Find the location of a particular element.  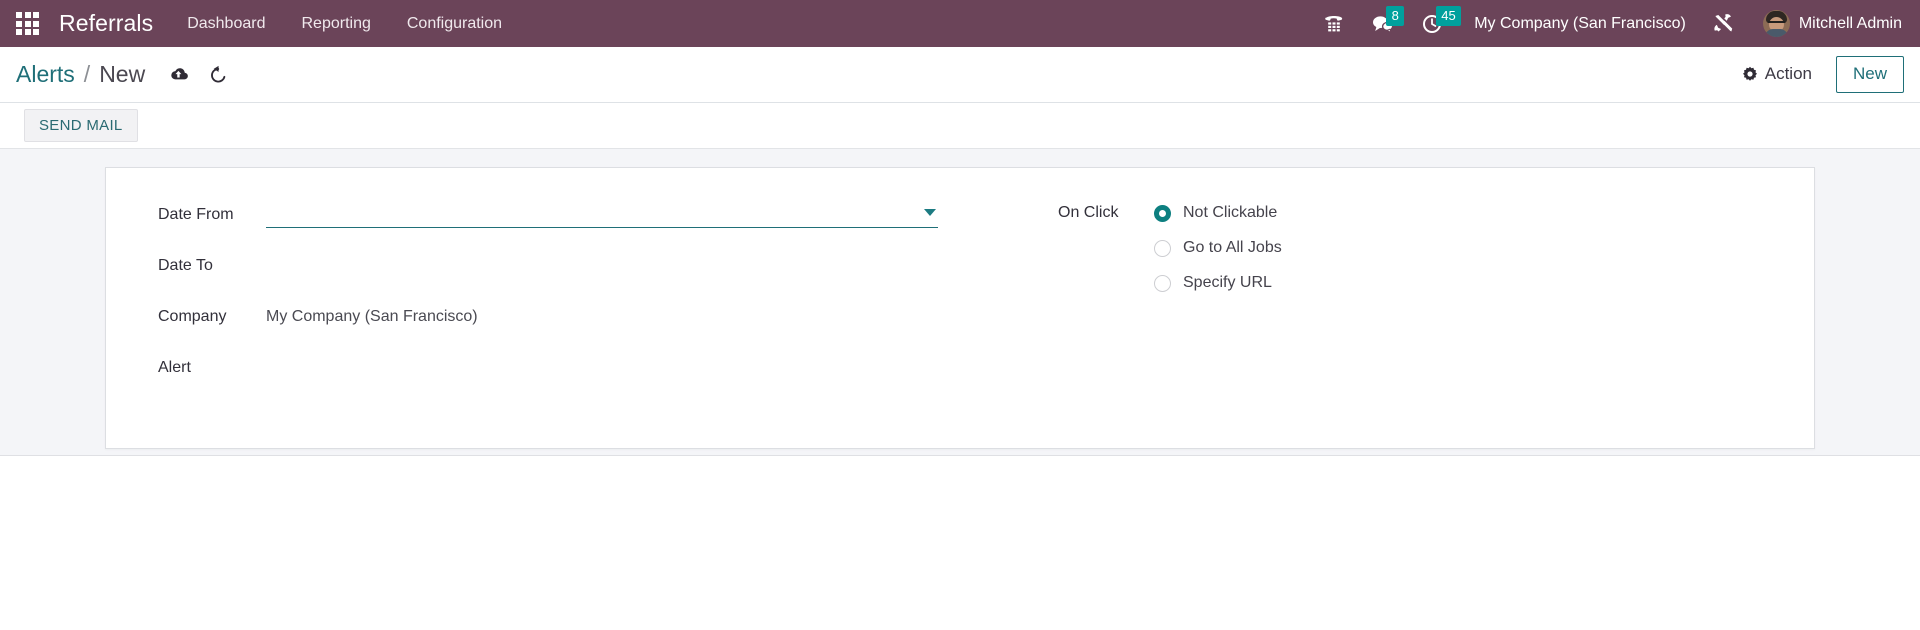

discard-record-button is located at coordinates (218, 75).